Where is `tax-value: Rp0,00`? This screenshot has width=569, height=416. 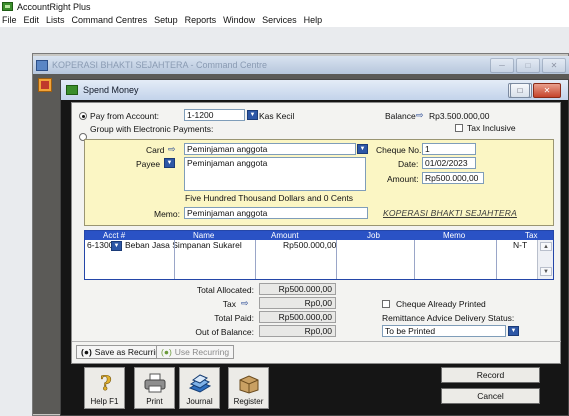 tax-value: Rp0,00 is located at coordinates (297, 303).